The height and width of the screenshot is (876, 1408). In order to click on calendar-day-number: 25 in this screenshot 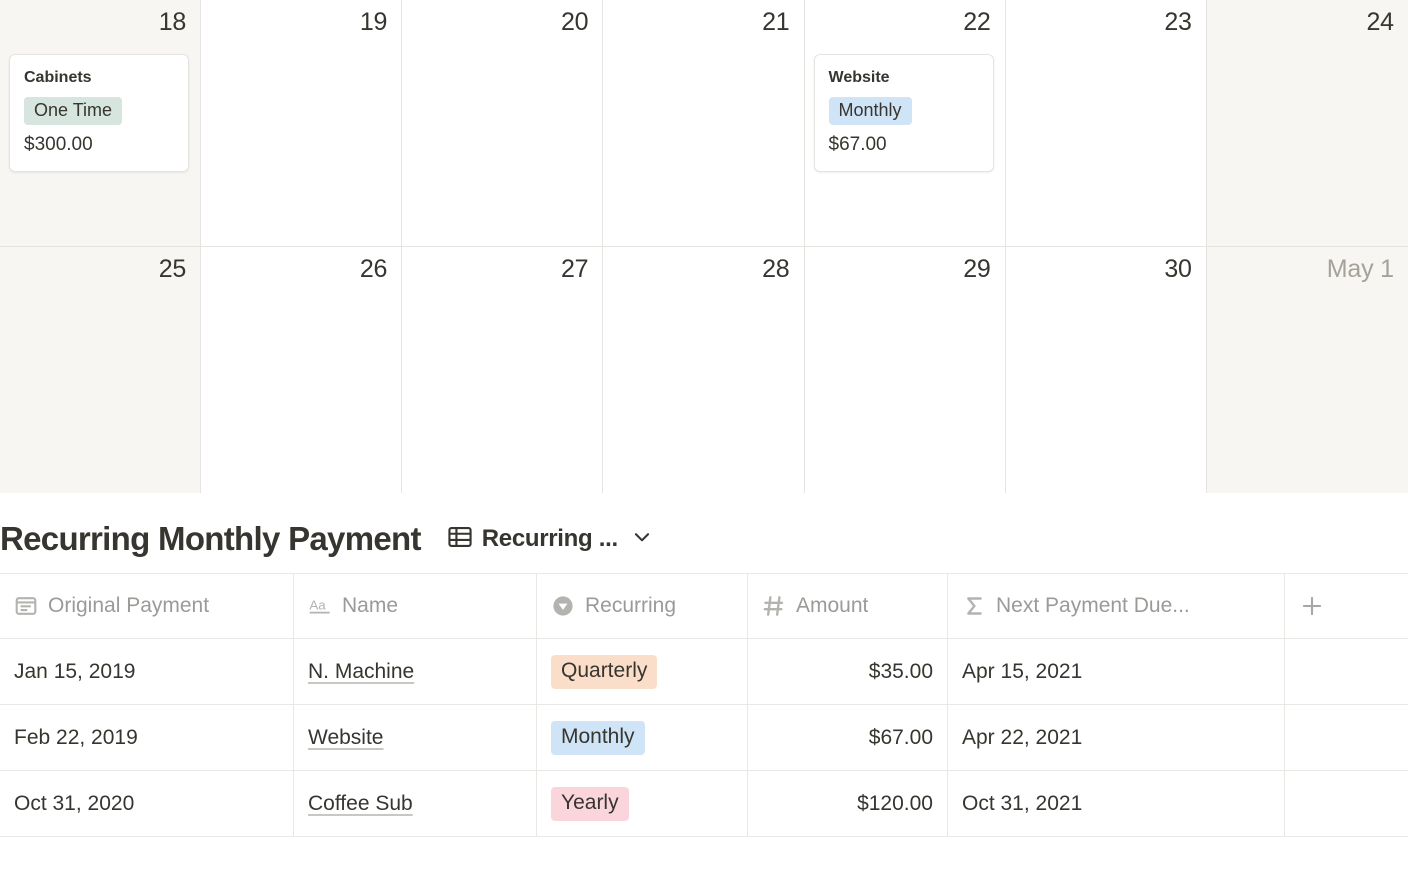, I will do `click(172, 269)`.